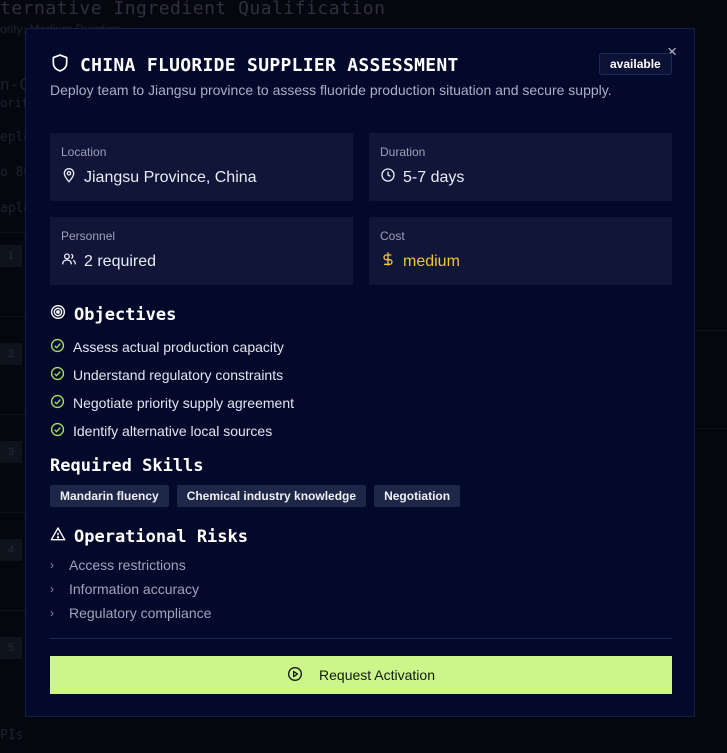 This screenshot has height=753, width=727. What do you see at coordinates (520, 251) in the screenshot?
I see `cost-card: Cost medium` at bounding box center [520, 251].